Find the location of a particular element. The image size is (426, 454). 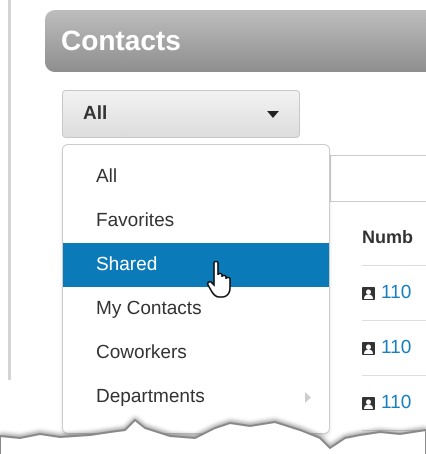

menu-item: My Contacts is located at coordinates (196, 309).